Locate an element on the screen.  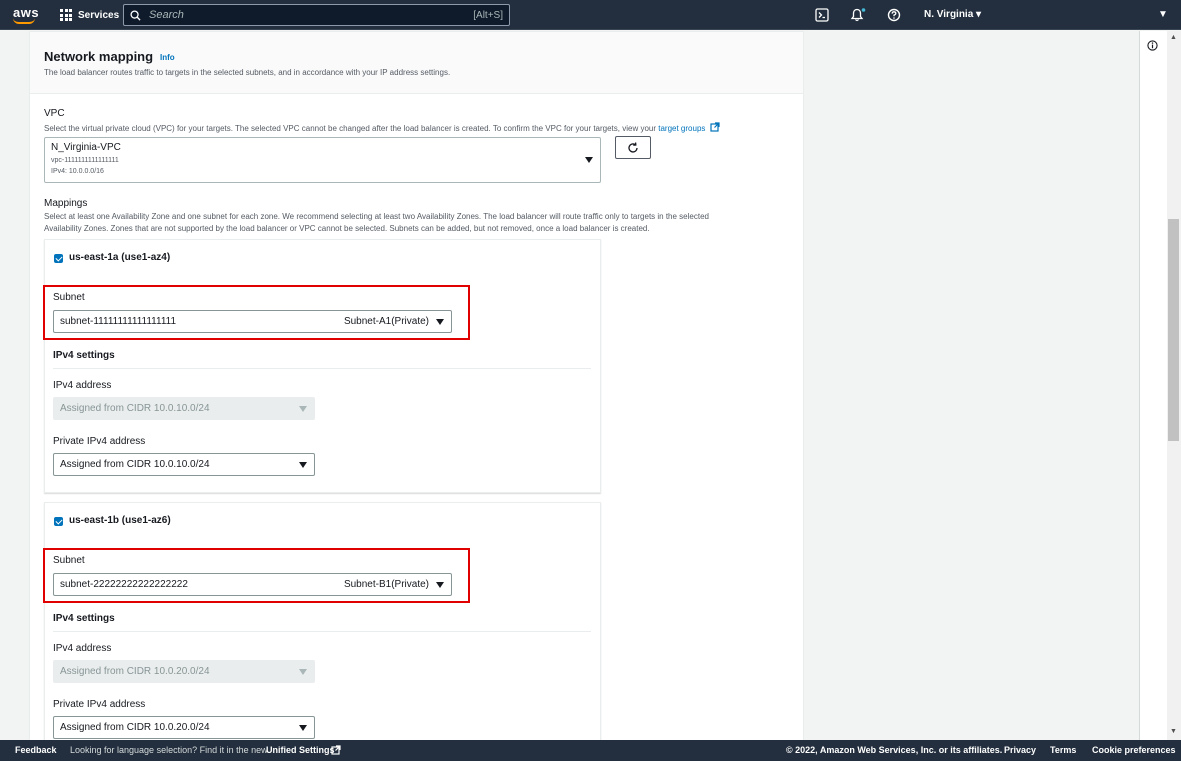
private-ipv4-value: Assigned from CIDR 10.0.20.0/24 is located at coordinates (135, 727).